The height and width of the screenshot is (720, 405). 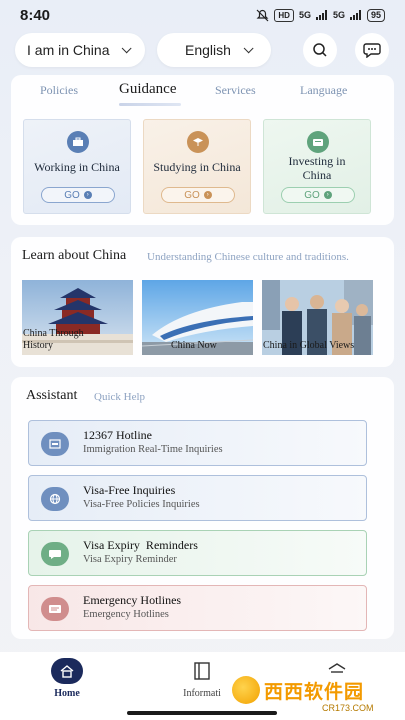 I want to click on tab-services: Services, so click(x=235, y=90).